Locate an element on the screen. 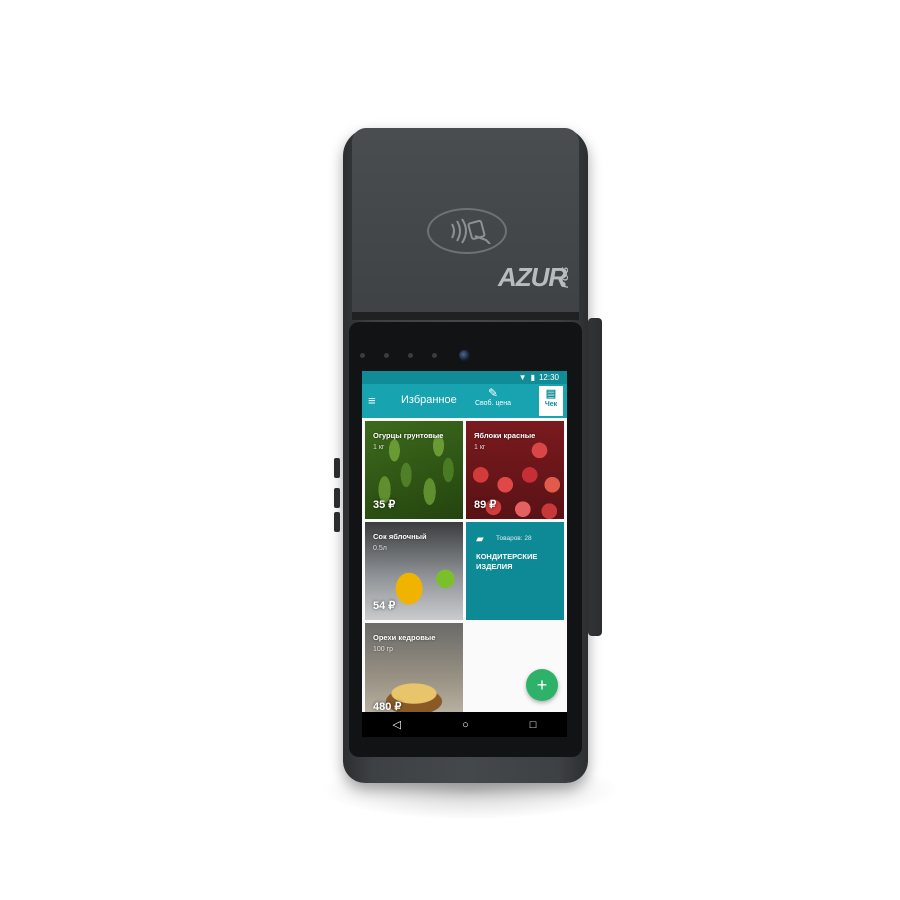 The image size is (900, 900). contactless-card-icon is located at coordinates (467, 231).